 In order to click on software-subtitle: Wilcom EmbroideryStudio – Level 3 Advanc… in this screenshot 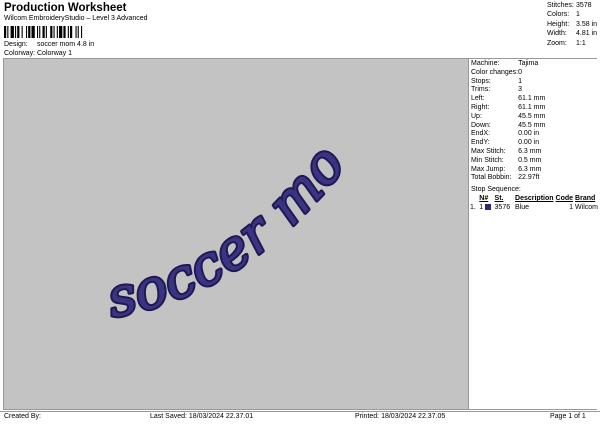, I will do `click(76, 18)`.